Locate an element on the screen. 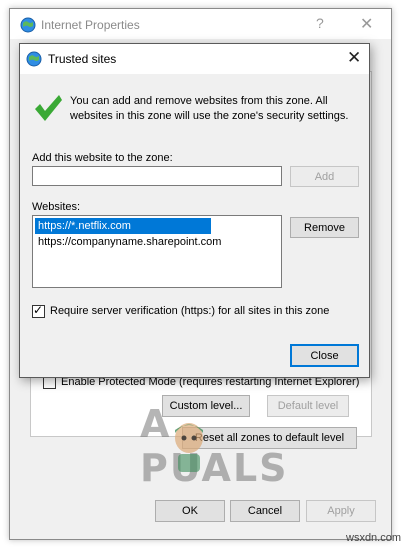 The image size is (402, 548). websites-label: Websites: is located at coordinates (56, 207).